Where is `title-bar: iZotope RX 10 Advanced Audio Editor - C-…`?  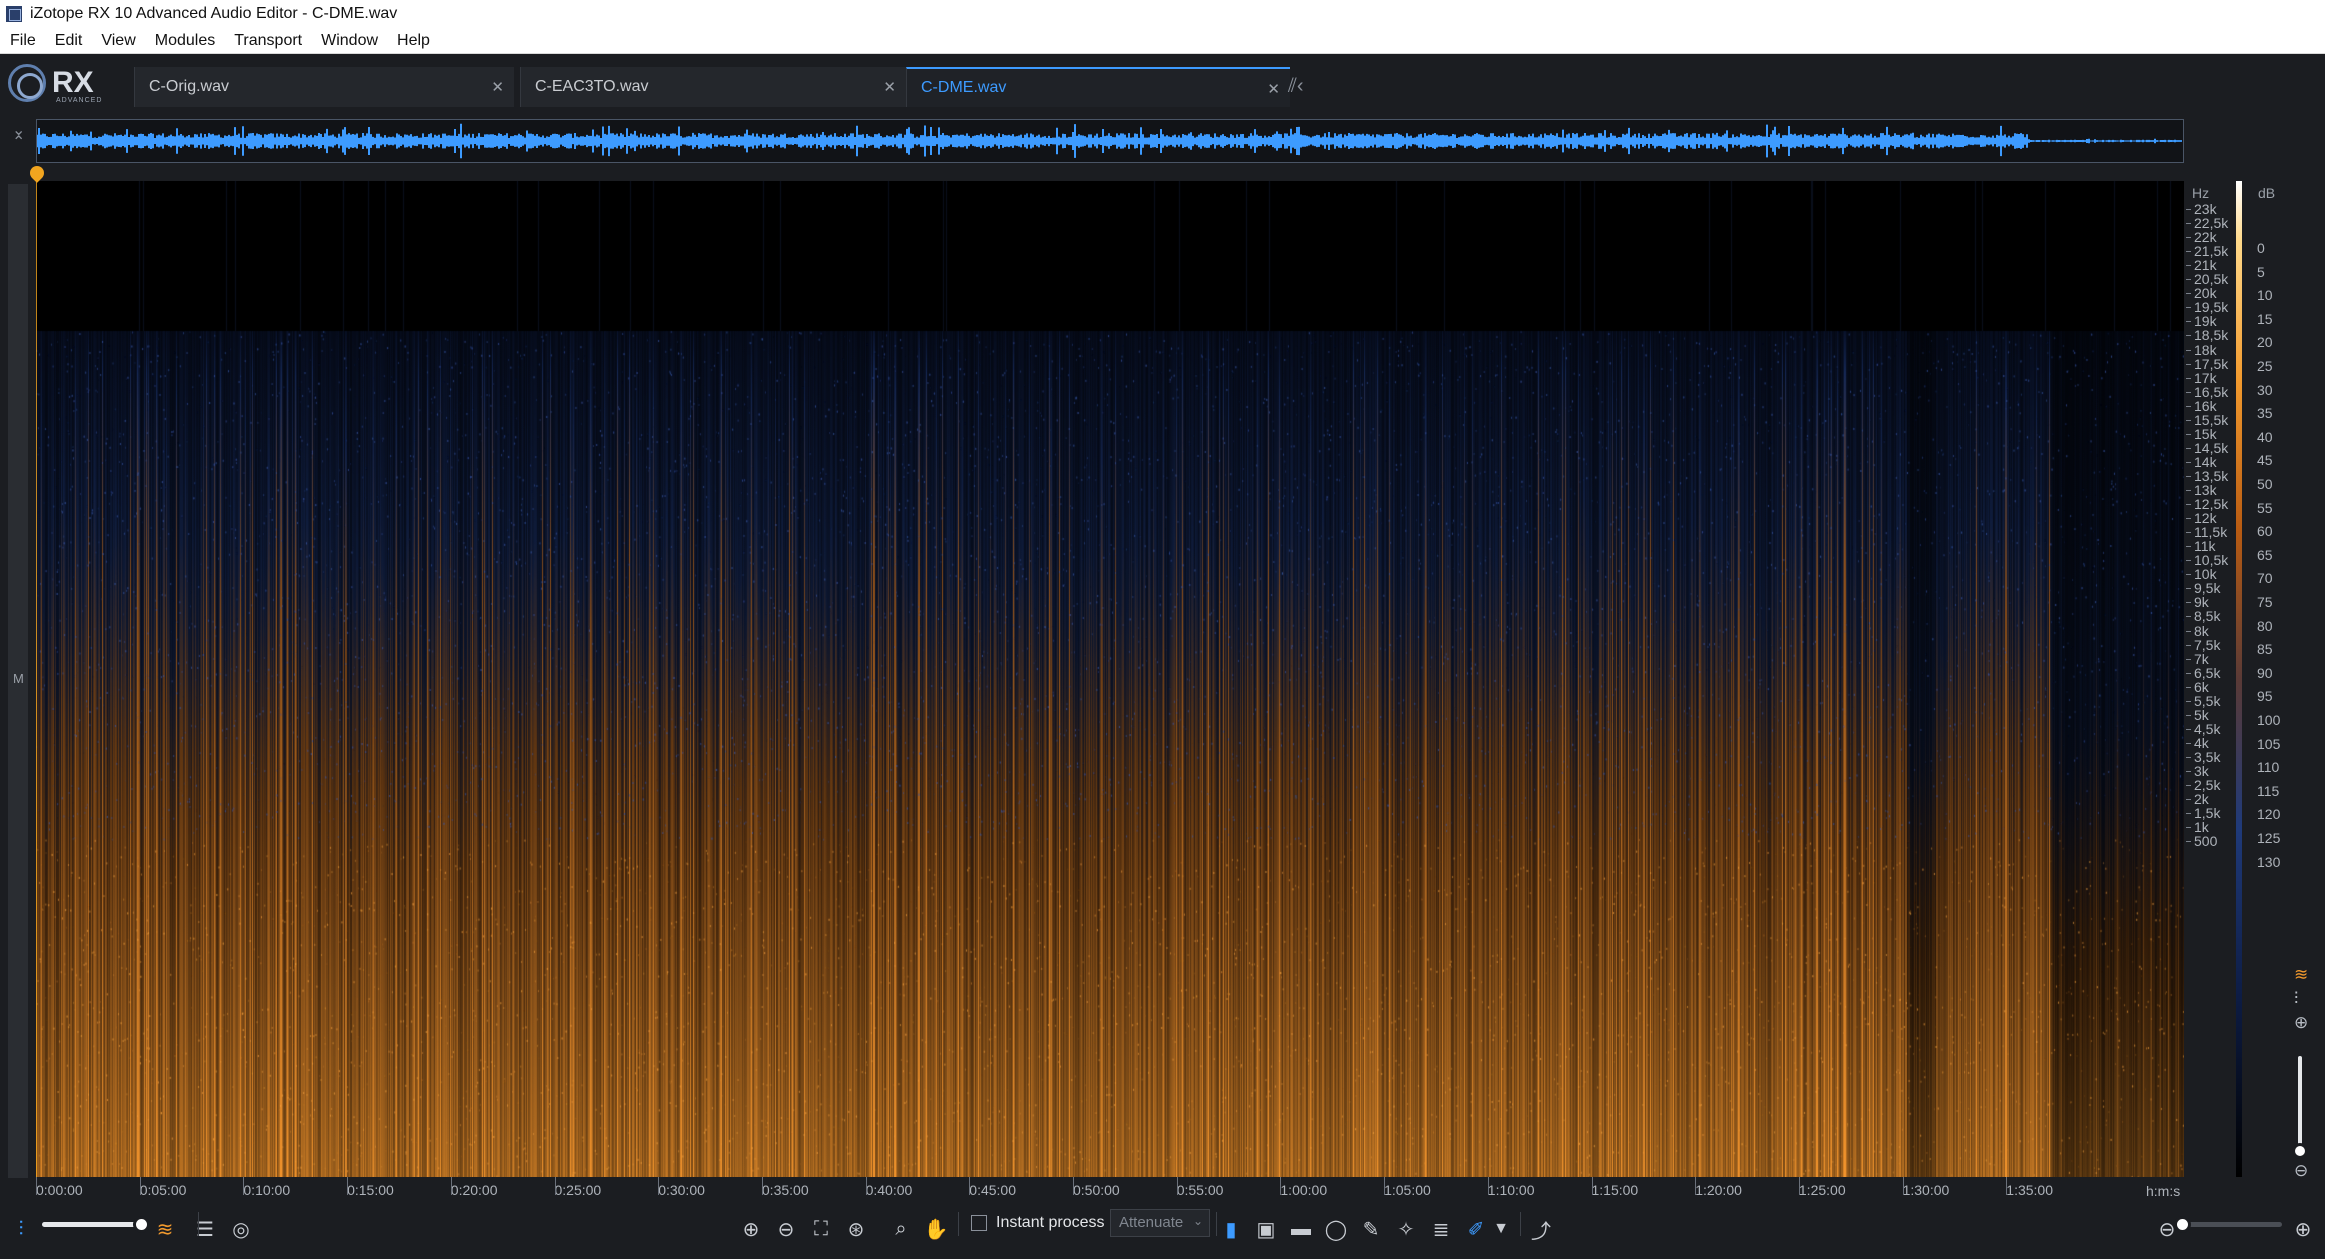
title-bar: iZotope RX 10 Advanced Audio Editor - C-… is located at coordinates (1162, 14).